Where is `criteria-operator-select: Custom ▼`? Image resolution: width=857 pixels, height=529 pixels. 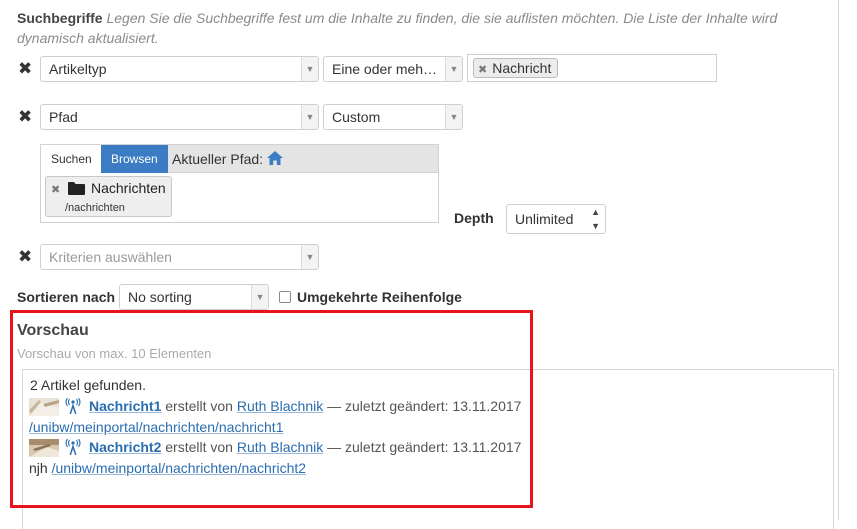 criteria-operator-select: Custom ▼ is located at coordinates (393, 117).